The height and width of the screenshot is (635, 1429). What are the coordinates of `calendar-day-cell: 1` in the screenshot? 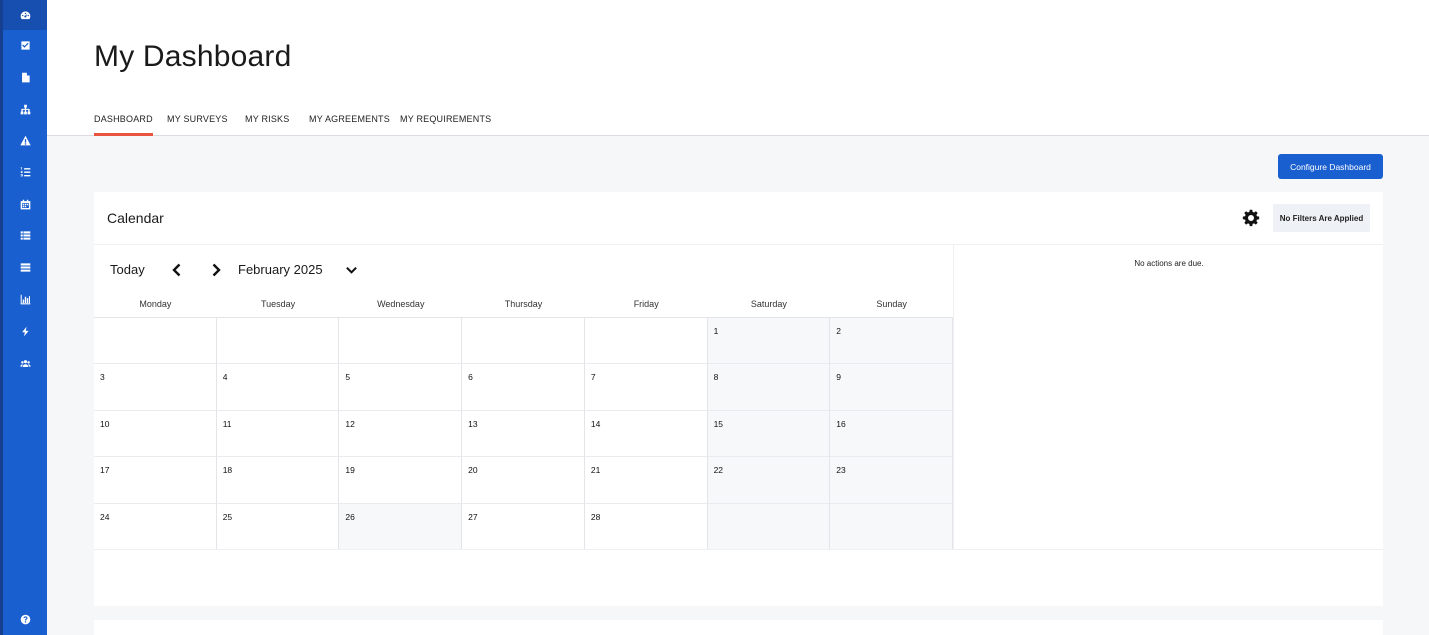 It's located at (769, 341).